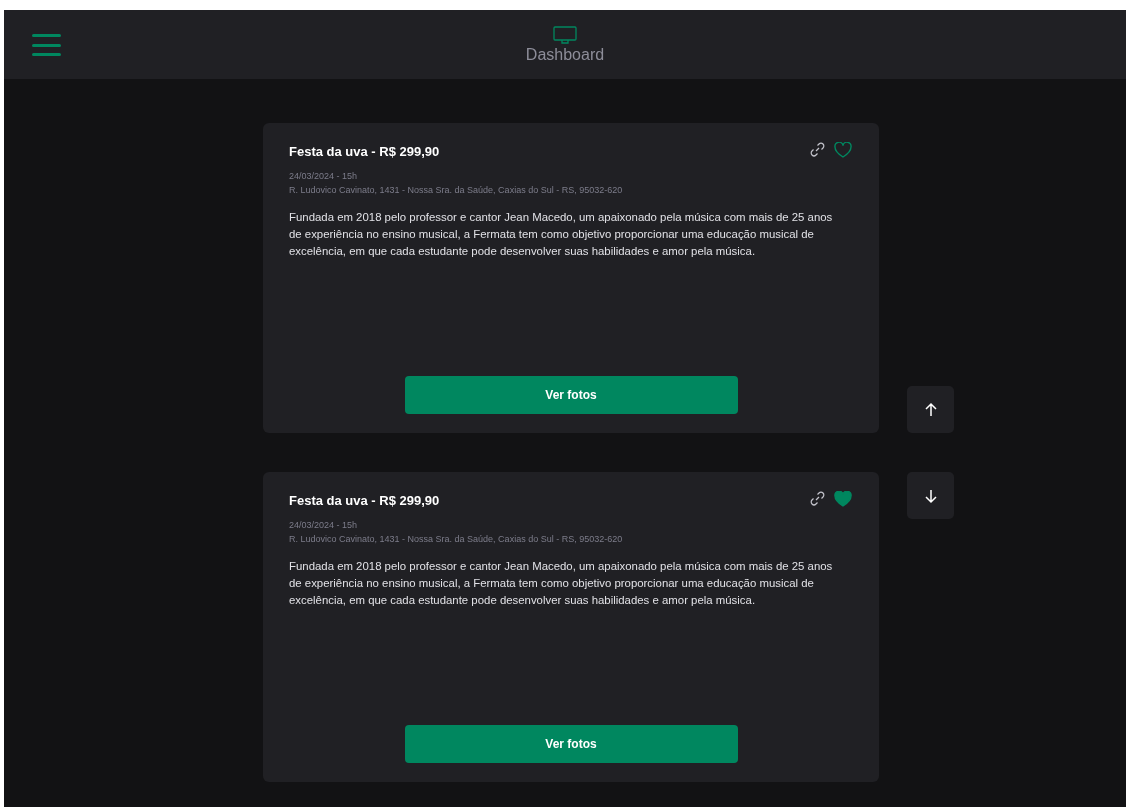 The height and width of the screenshot is (807, 1126). I want to click on down-arrow-button, so click(930, 495).